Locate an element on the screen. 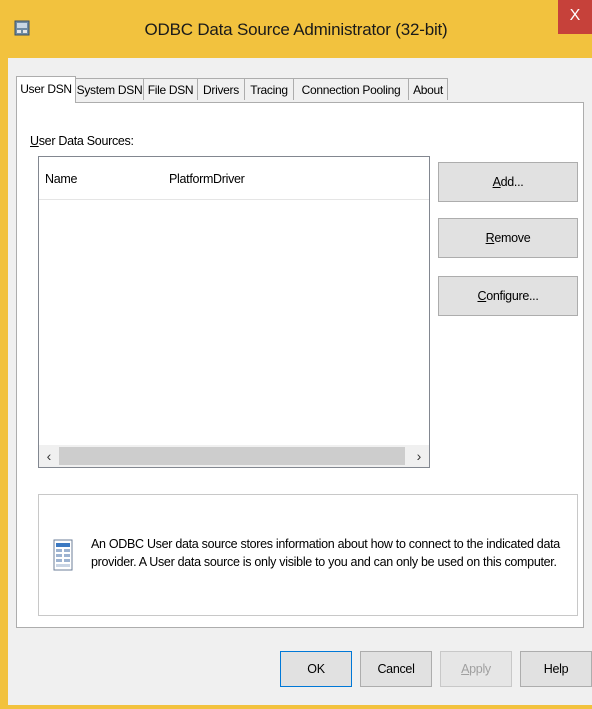  column-header-name: Name is located at coordinates (101, 178).